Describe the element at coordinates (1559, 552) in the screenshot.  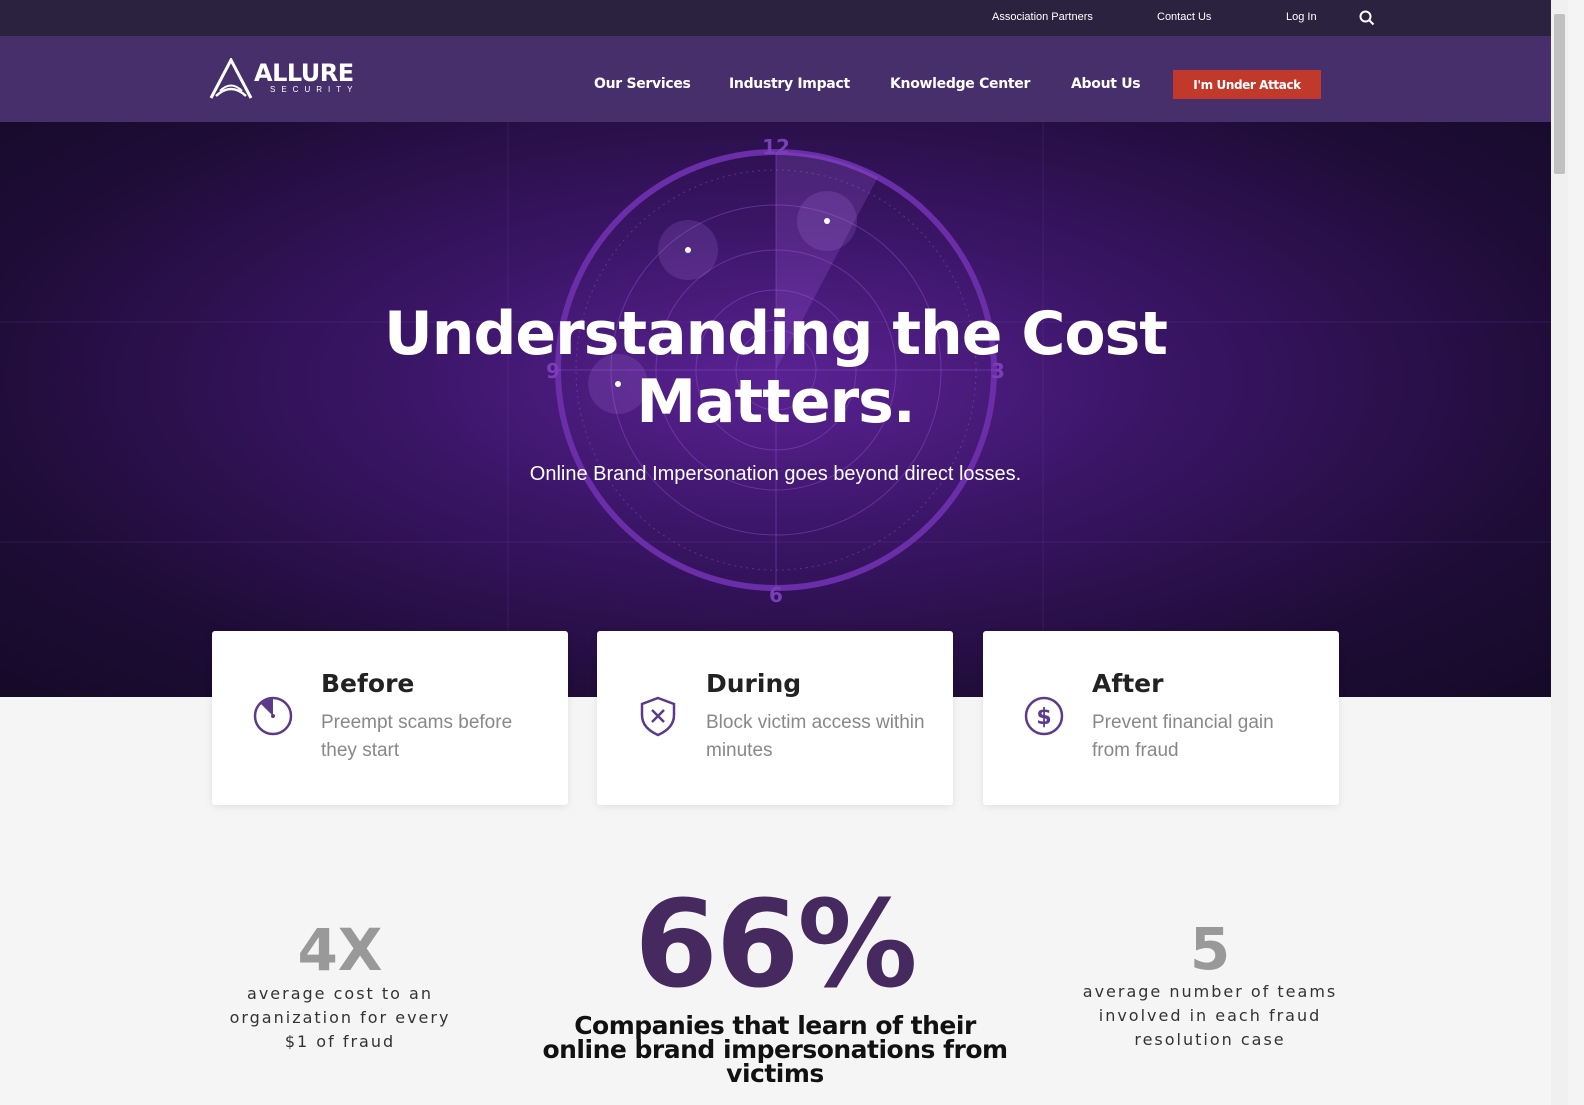
I see `scrollbar` at that location.